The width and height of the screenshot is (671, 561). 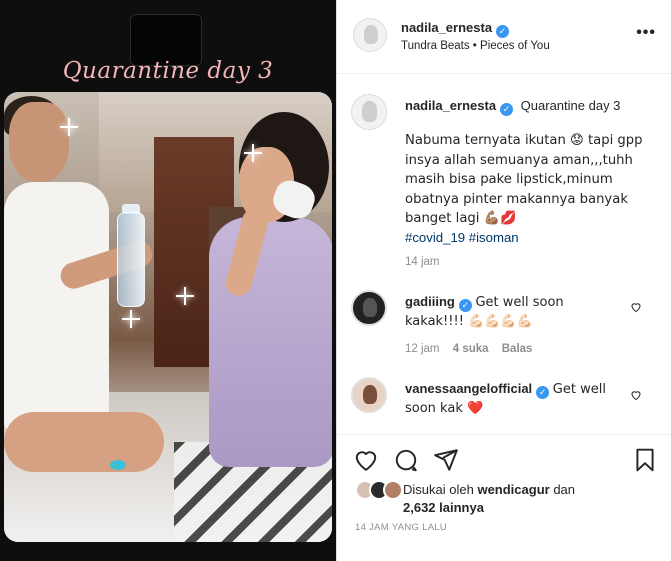 I want to click on caption-username: nadila_ernesta, so click(x=450, y=105).